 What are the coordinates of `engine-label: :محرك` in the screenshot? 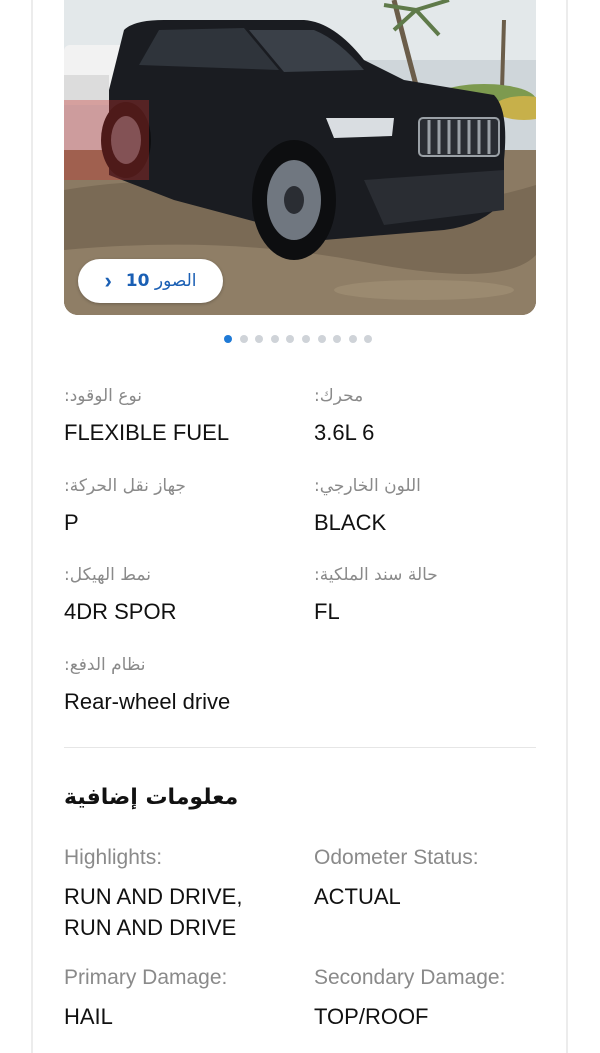 It's located at (339, 396).